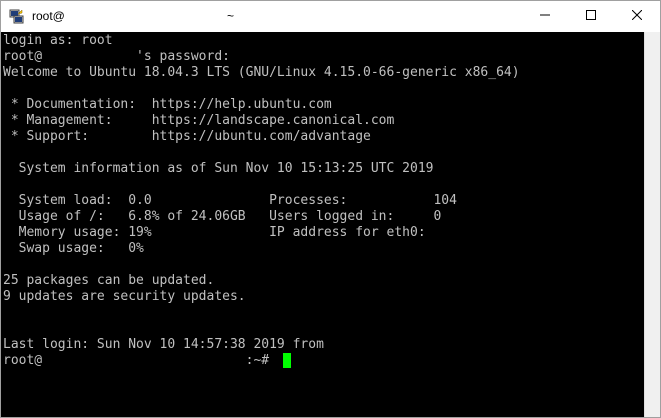 Image resolution: width=661 pixels, height=418 pixels. Describe the element at coordinates (73, 248) in the screenshot. I see `terminal-line: Swap usage: 0%` at that location.